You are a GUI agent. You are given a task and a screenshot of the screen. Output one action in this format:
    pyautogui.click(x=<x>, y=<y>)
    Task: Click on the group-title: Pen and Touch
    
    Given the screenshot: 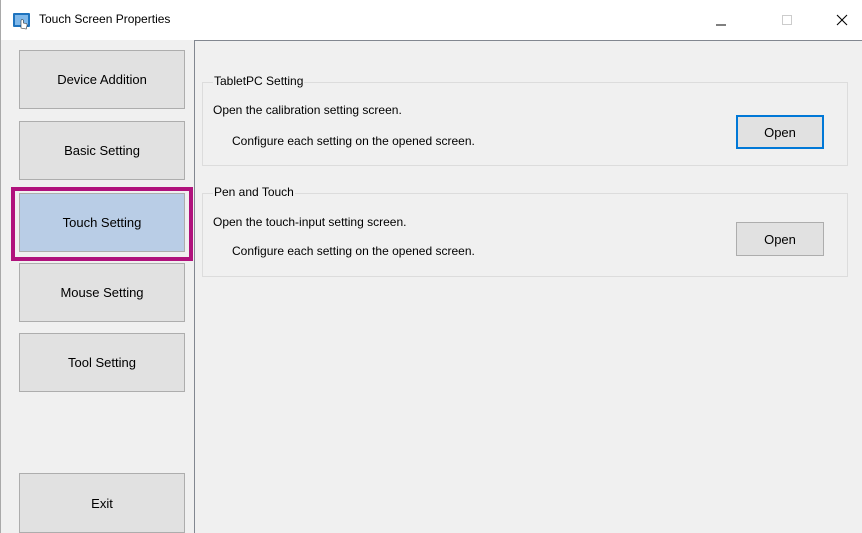 What is the action you would take?
    pyautogui.click(x=254, y=192)
    